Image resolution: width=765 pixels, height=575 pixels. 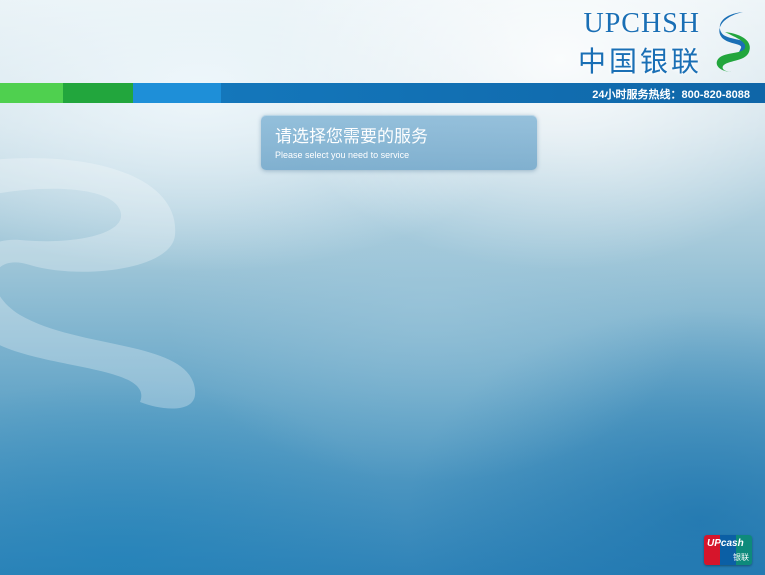 What do you see at coordinates (641, 23) in the screenshot?
I see `brand-name-en: UPCHSH` at bounding box center [641, 23].